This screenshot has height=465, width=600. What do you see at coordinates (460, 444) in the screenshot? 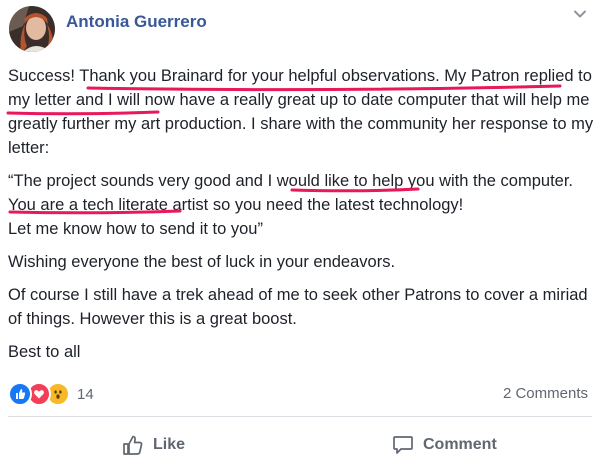
I see `comment-label: Comment` at bounding box center [460, 444].